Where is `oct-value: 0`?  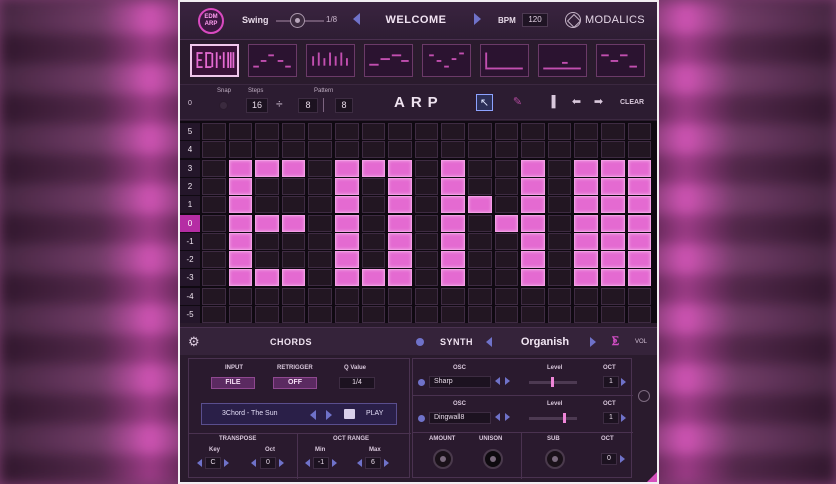
oct-value: 0 is located at coordinates (268, 463).